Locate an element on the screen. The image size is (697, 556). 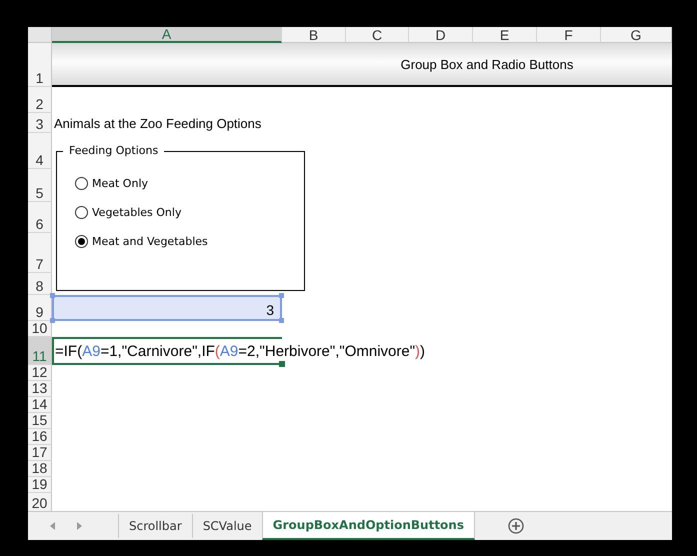
row-header: 10 is located at coordinates (40, 329).